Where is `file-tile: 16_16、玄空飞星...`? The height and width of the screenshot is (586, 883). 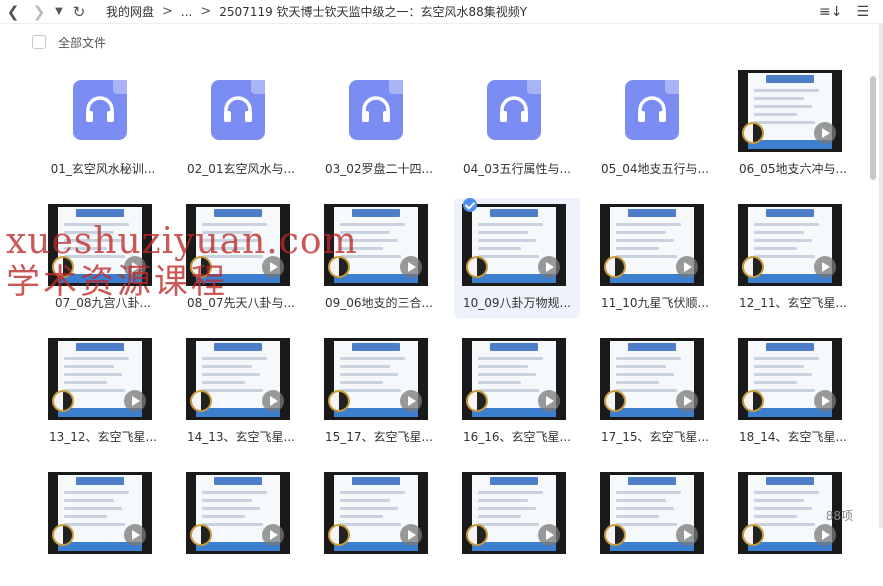
file-tile: 16_16、玄空飞星... is located at coordinates (517, 392).